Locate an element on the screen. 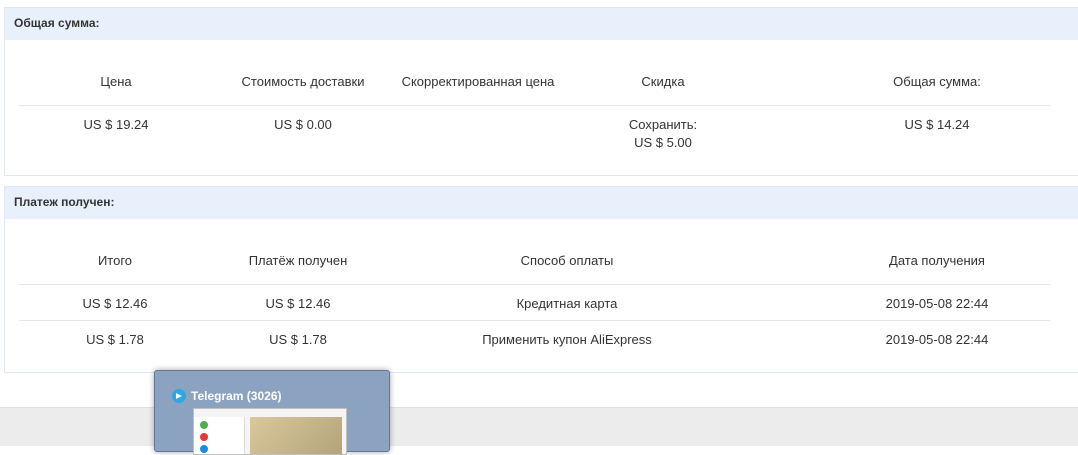 Image resolution: width=1078 pixels, height=455 pixels. row-1-received: US $ 12.46 is located at coordinates (298, 303).